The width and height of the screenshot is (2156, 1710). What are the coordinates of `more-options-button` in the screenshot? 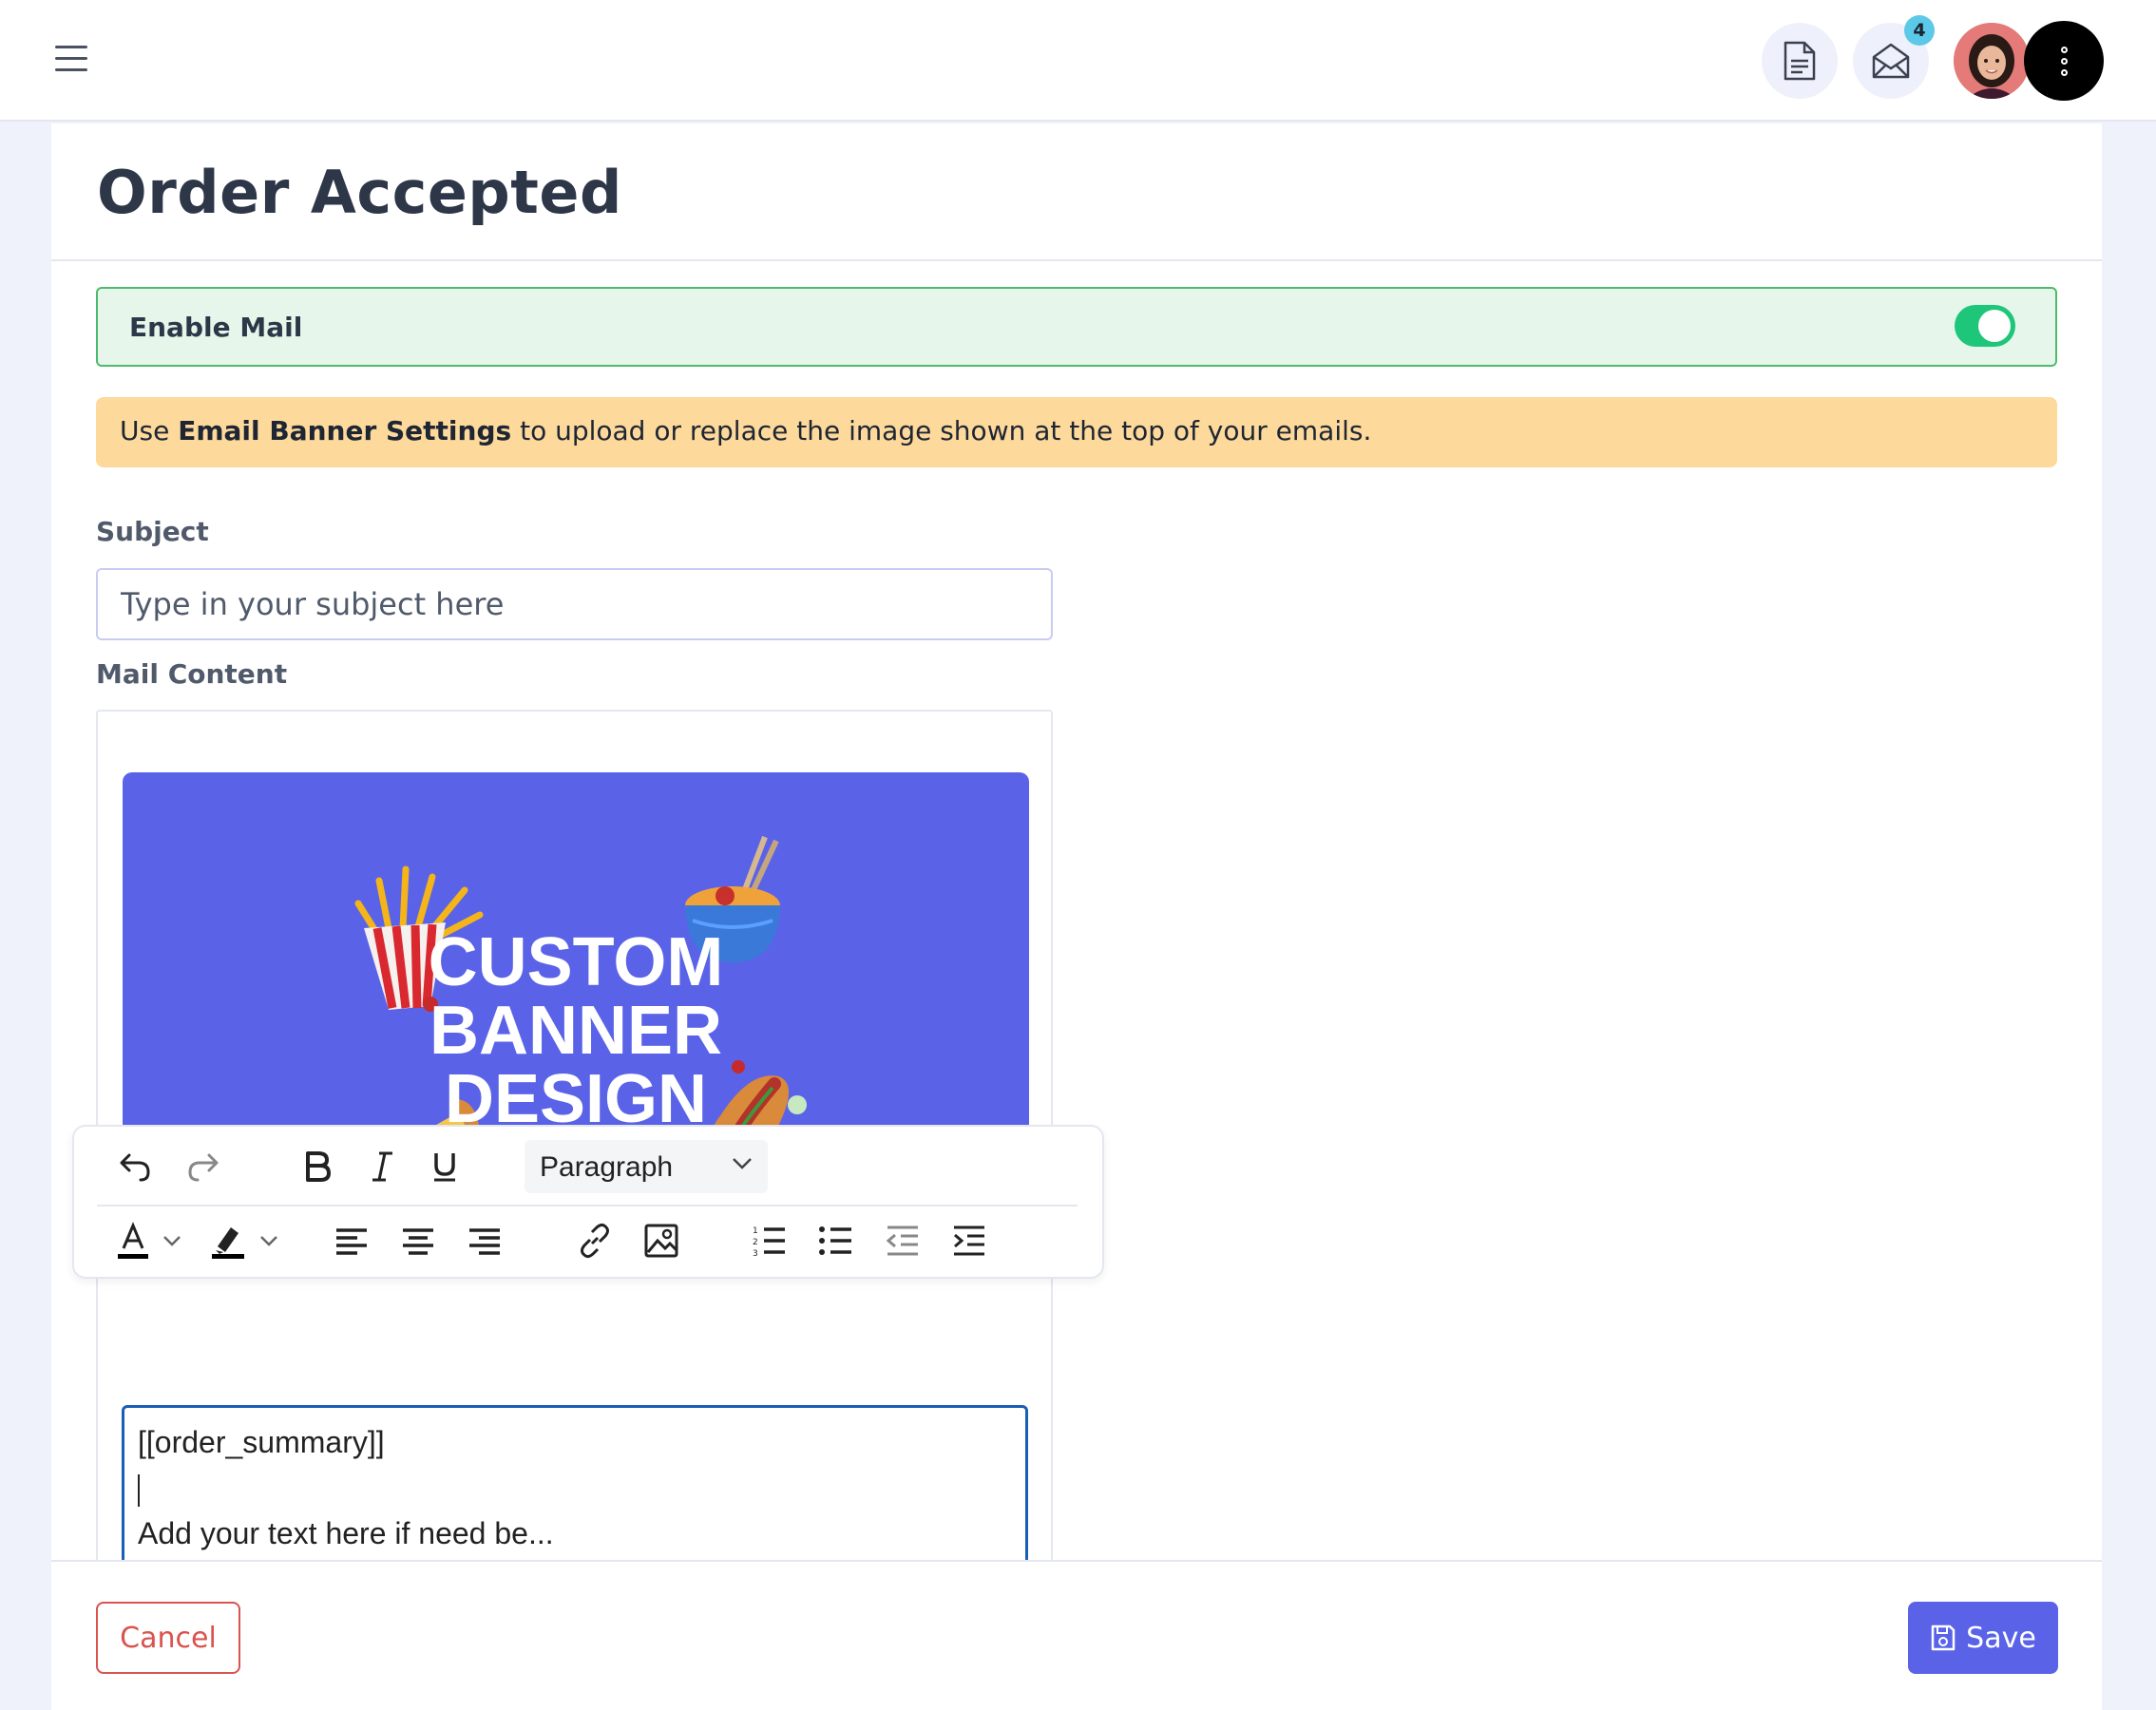 It's located at (2064, 61).